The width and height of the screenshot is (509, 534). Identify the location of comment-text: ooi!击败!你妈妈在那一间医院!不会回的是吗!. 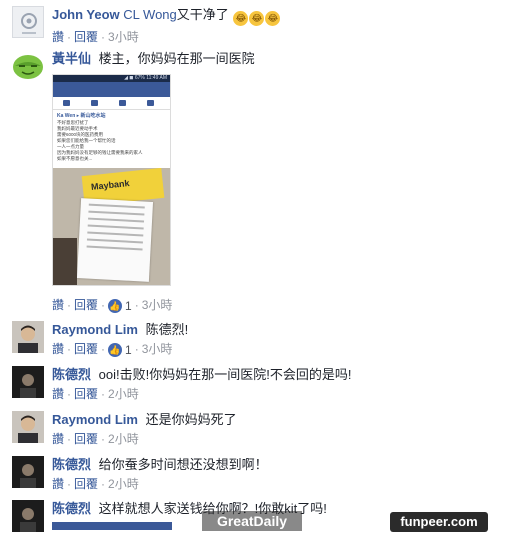
(225, 374).